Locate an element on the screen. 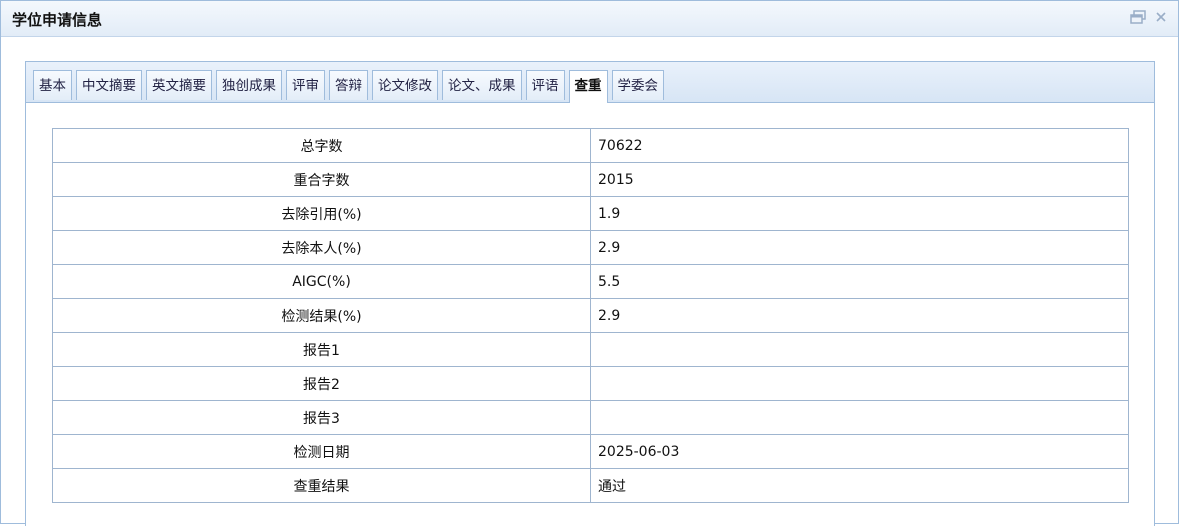 This screenshot has width=1179, height=526. row-value: 2015 is located at coordinates (859, 179).